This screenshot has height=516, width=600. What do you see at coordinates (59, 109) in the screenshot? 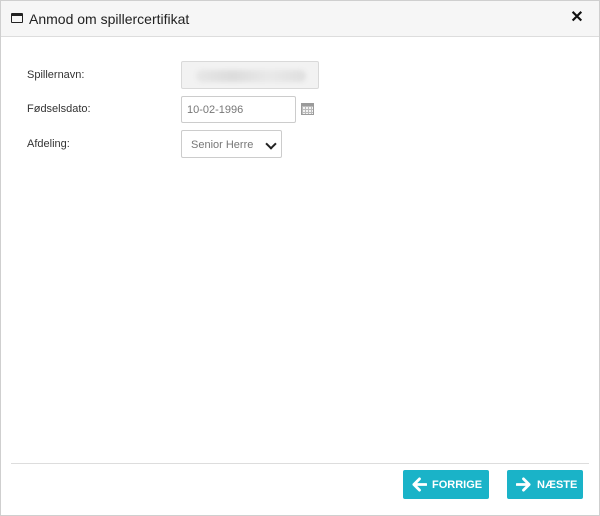
I see `birthdate-label: Fødselsdato:` at bounding box center [59, 109].